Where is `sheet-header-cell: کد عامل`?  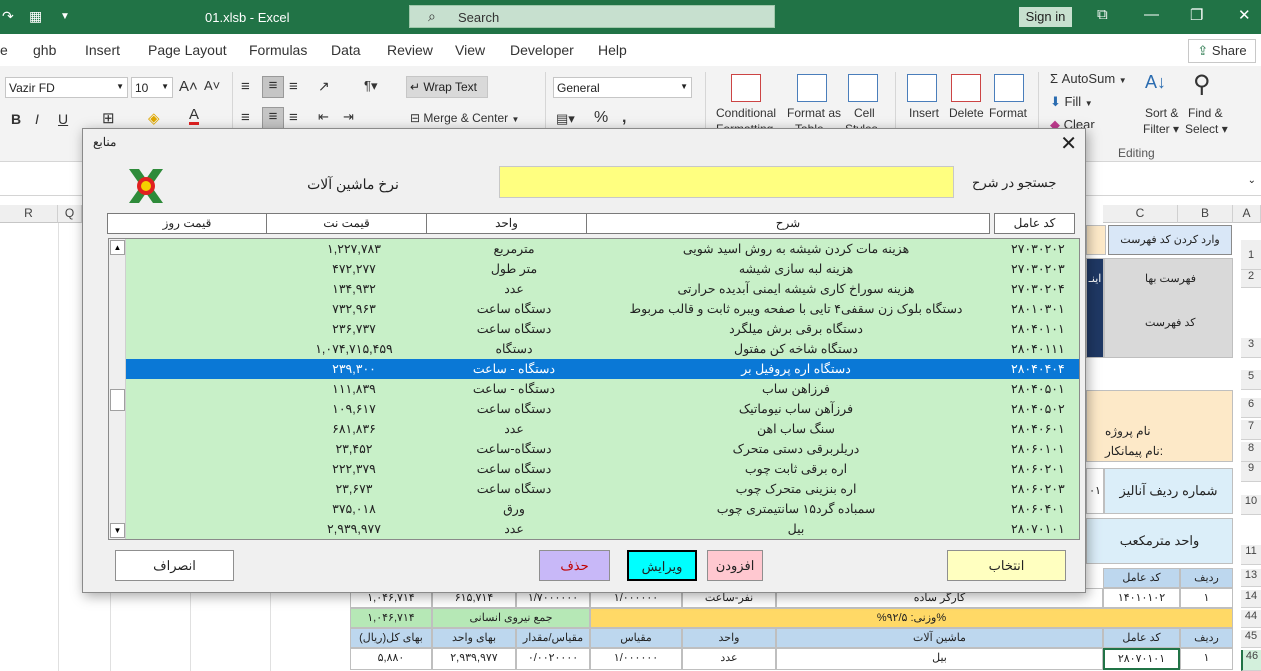 sheet-header-cell: کد عامل is located at coordinates (1141, 638).